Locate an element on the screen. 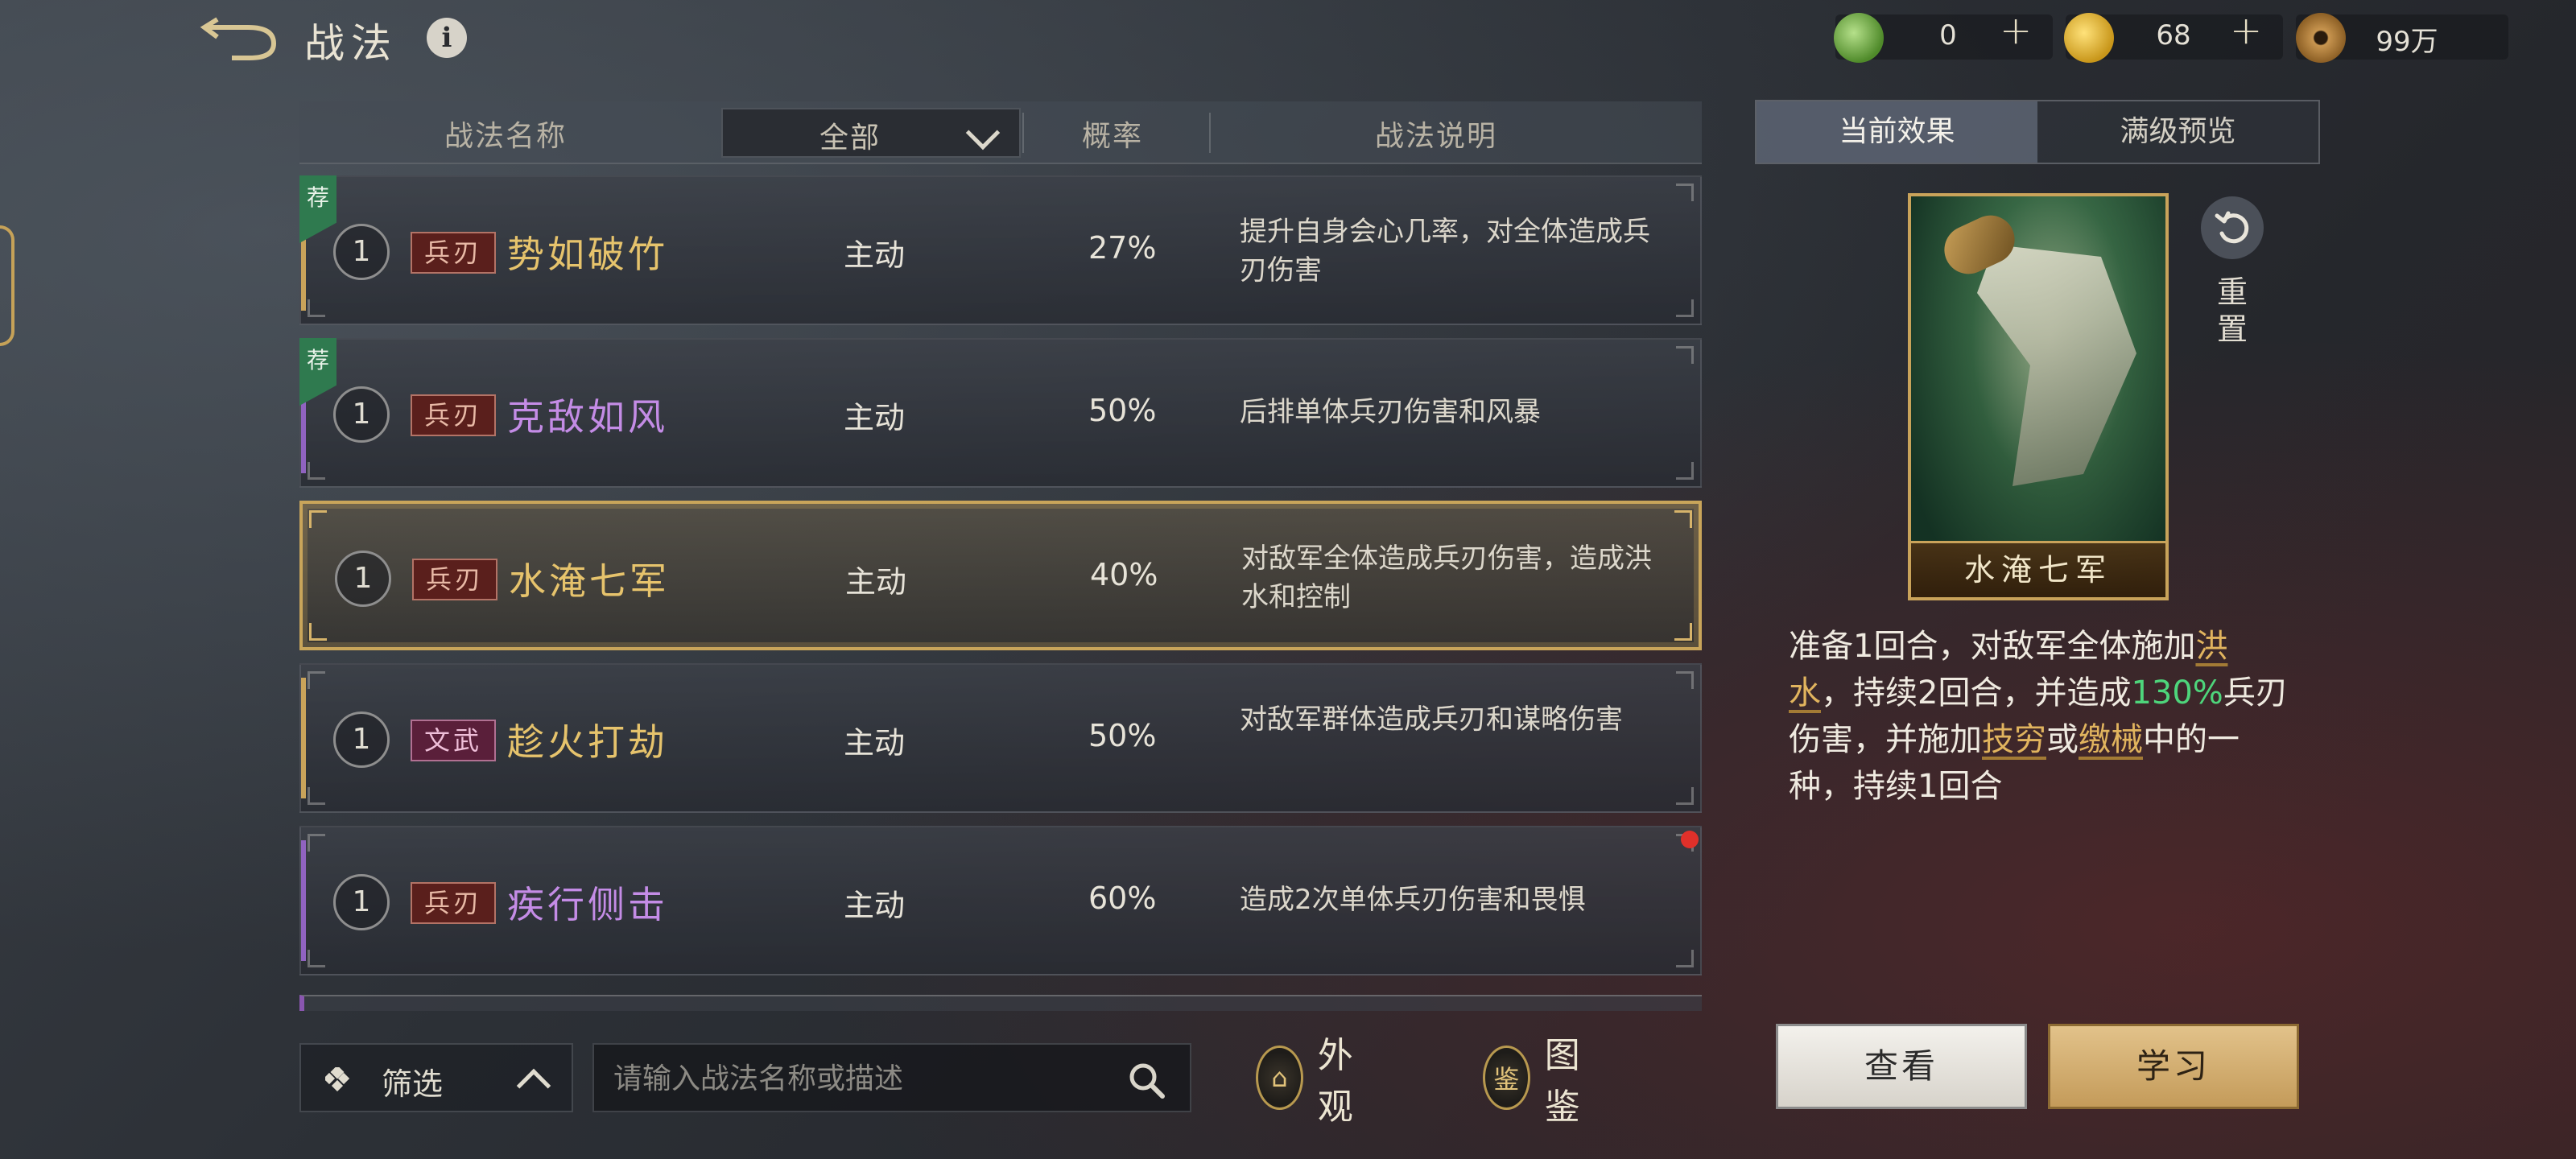  search-icon is located at coordinates (1147, 1081).